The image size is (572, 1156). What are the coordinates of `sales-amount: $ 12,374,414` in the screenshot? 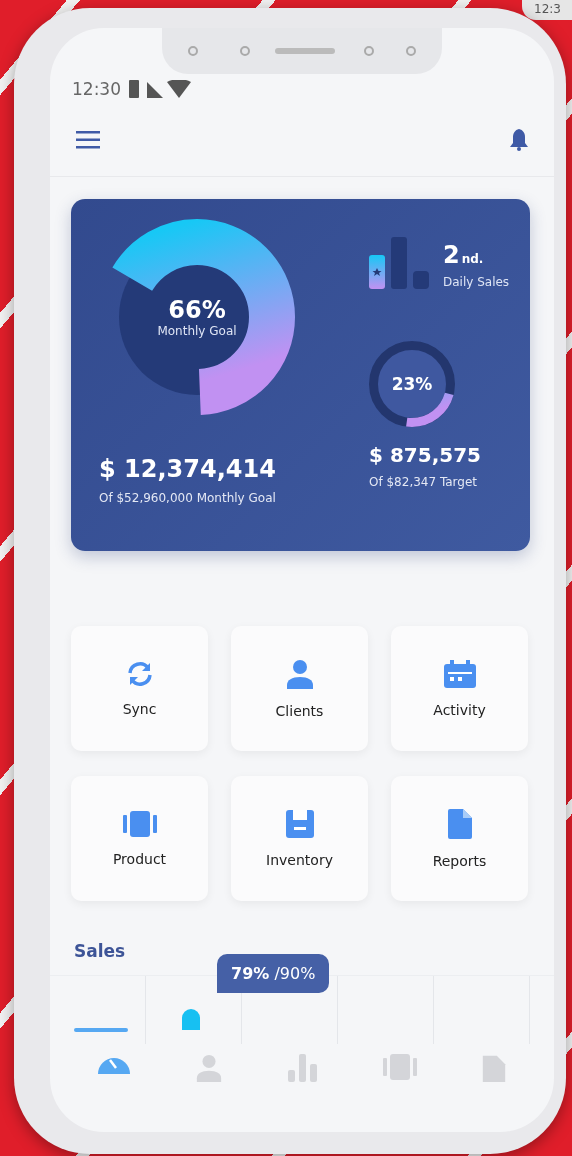 It's located at (188, 469).